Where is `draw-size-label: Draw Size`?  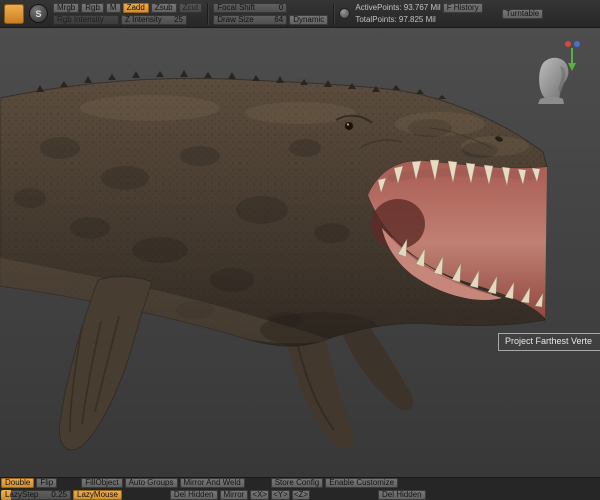
draw-size-label: Draw Size is located at coordinates (235, 19).